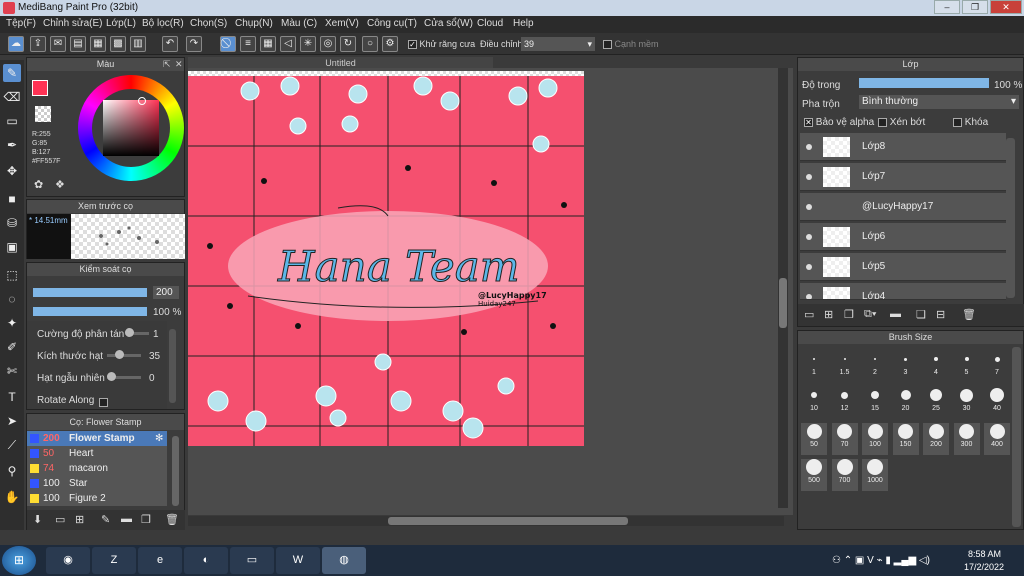 The width and height of the screenshot is (1024, 576). I want to click on duplicate-layer-icon: ❐, so click(849, 314).